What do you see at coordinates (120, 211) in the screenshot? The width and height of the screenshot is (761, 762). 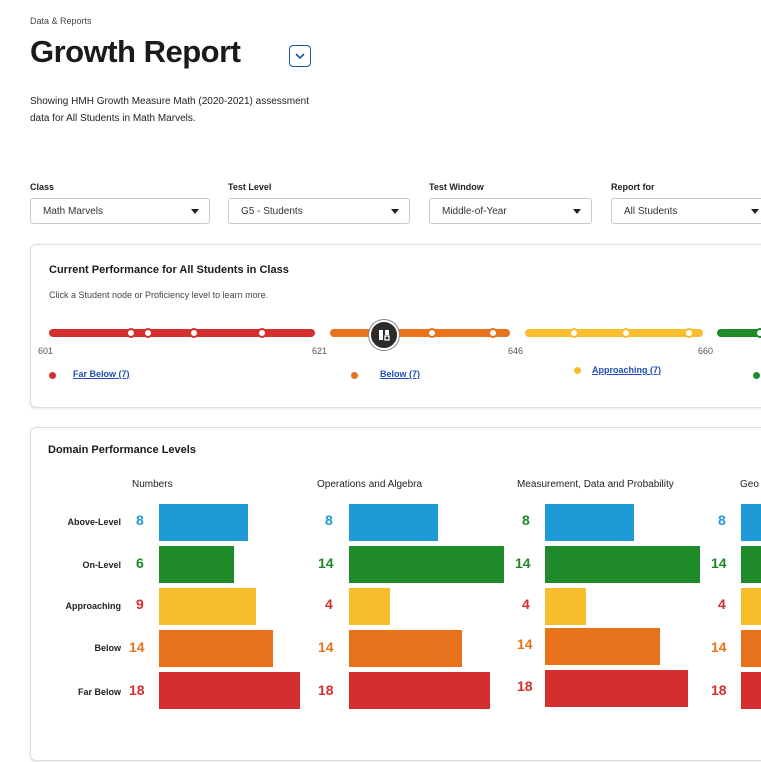 I see `class-select: Math Marvels` at bounding box center [120, 211].